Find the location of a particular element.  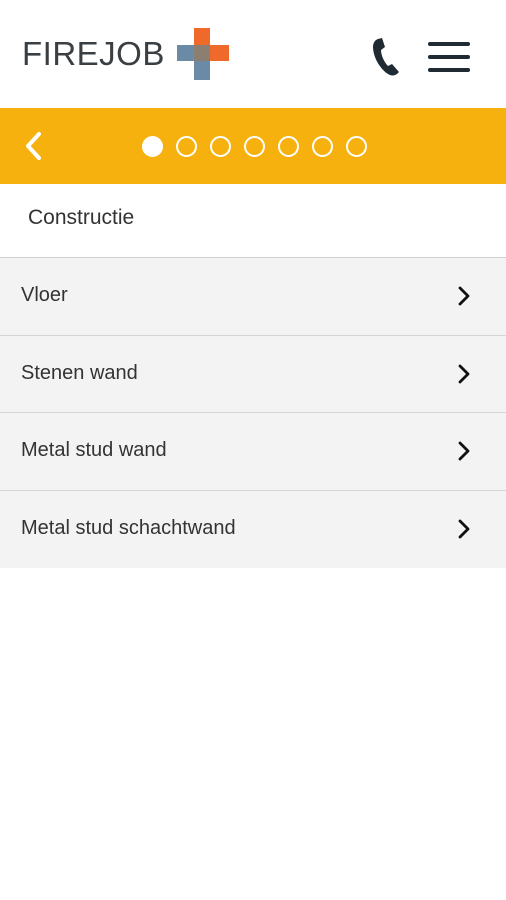

menu-bar-middle is located at coordinates (449, 57).